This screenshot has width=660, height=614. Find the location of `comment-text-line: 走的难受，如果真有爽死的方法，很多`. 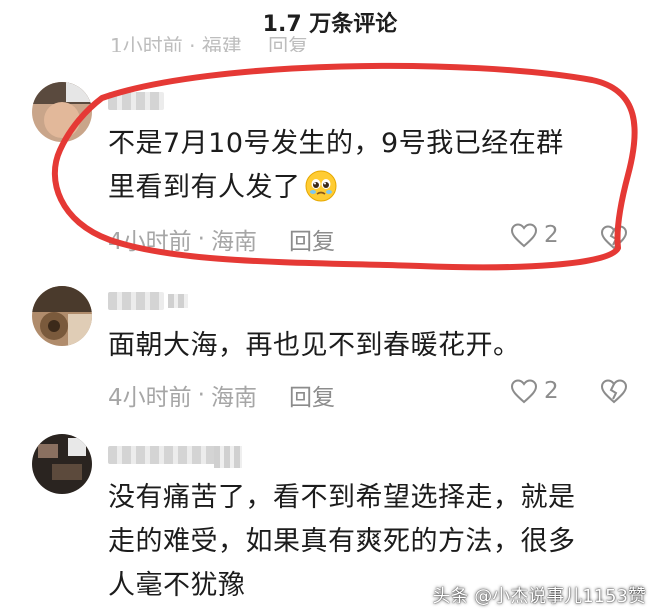

comment-text-line: 走的难受，如果真有爽死的方法，很多 is located at coordinates (342, 541).